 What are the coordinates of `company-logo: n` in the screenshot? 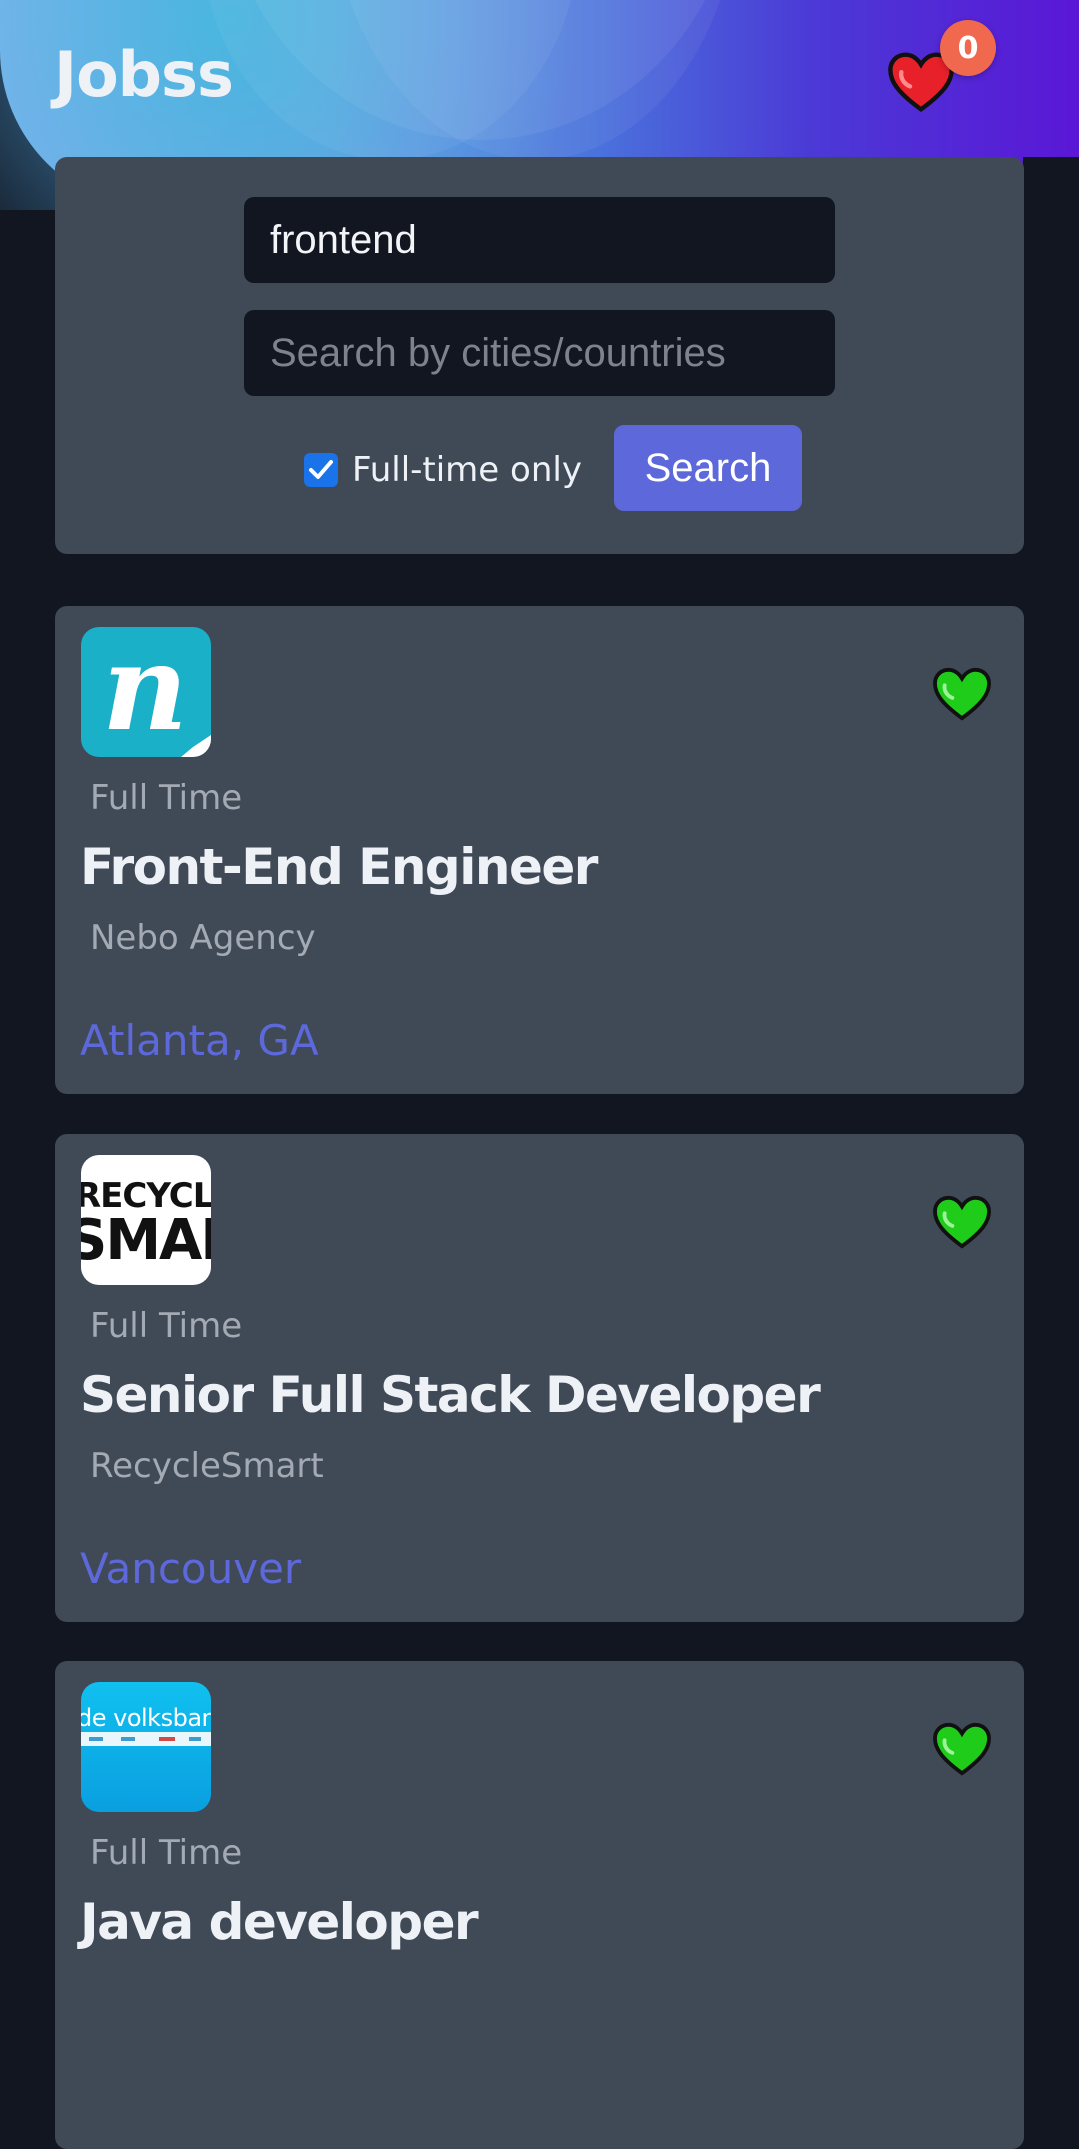 It's located at (146, 692).